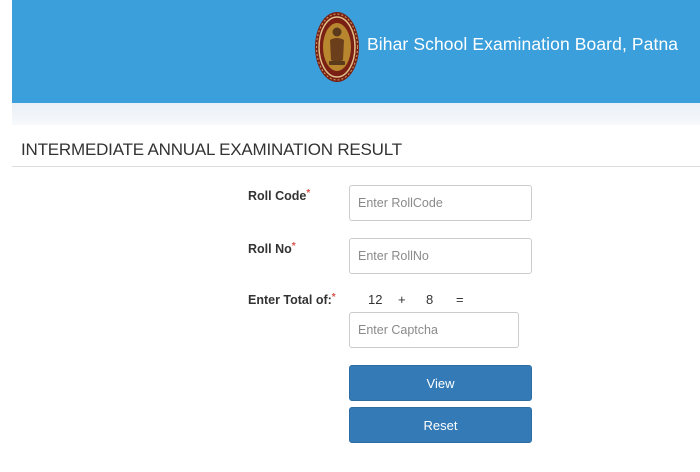 Image resolution: width=700 pixels, height=472 pixels. Describe the element at coordinates (523, 44) in the screenshot. I see `board-title: Bihar School Examination Board, Patna` at that location.